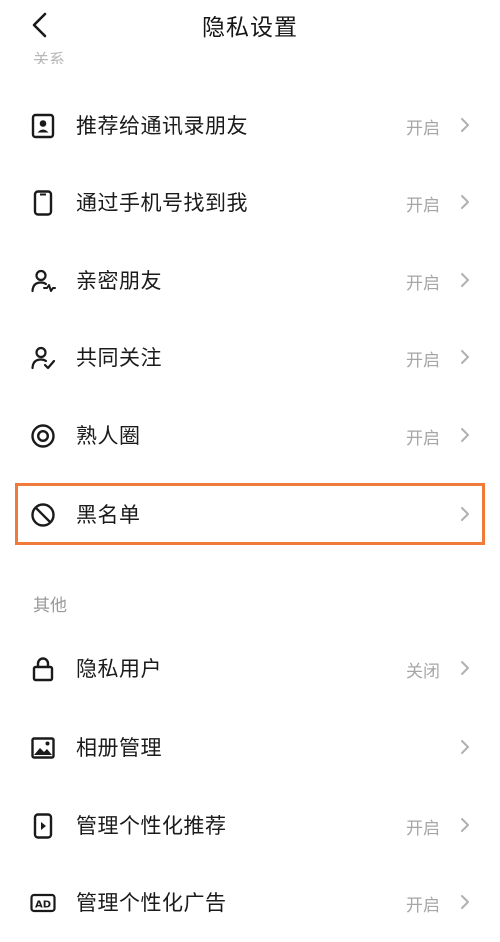  What do you see at coordinates (43, 436) in the screenshot?
I see `circle-target-icon` at bounding box center [43, 436].